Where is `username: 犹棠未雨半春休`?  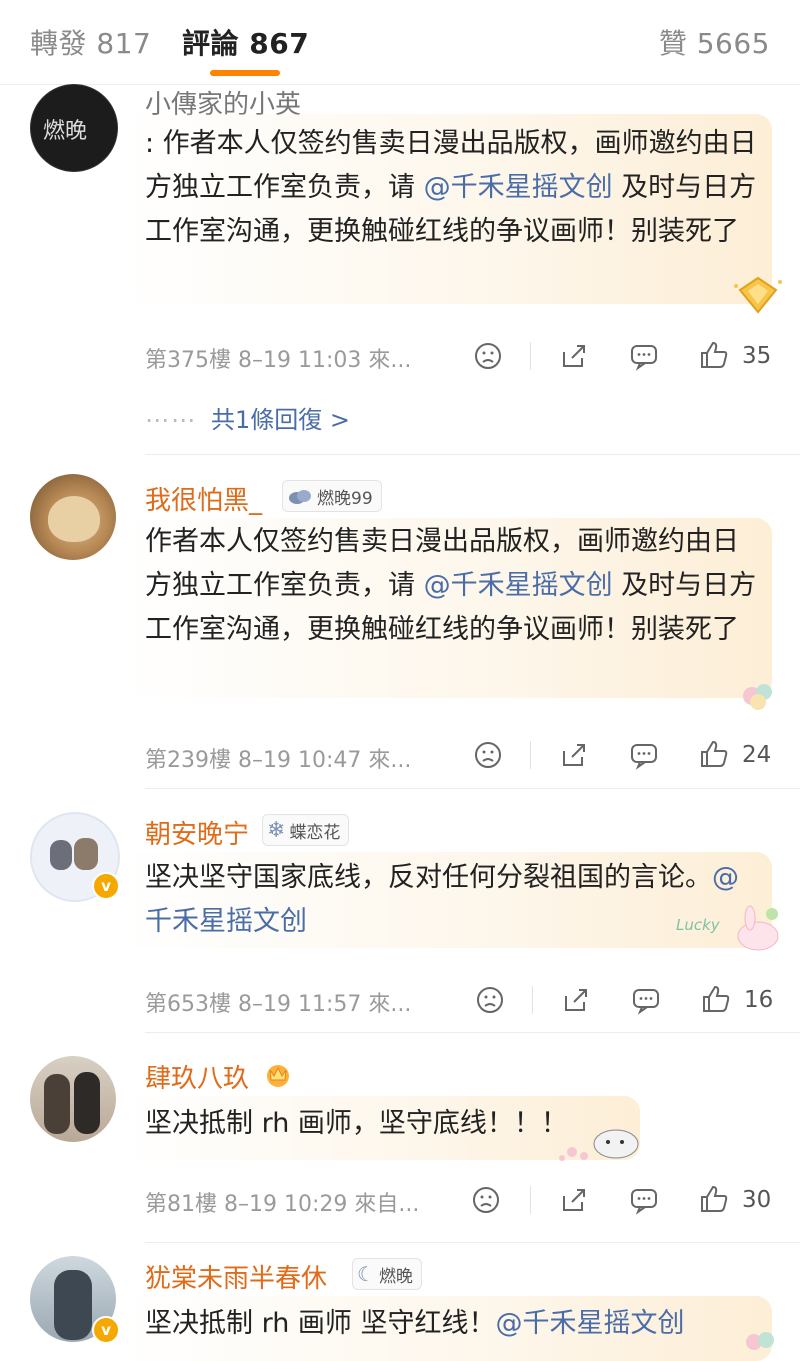 username: 犹棠未雨半春休 is located at coordinates (236, 1276).